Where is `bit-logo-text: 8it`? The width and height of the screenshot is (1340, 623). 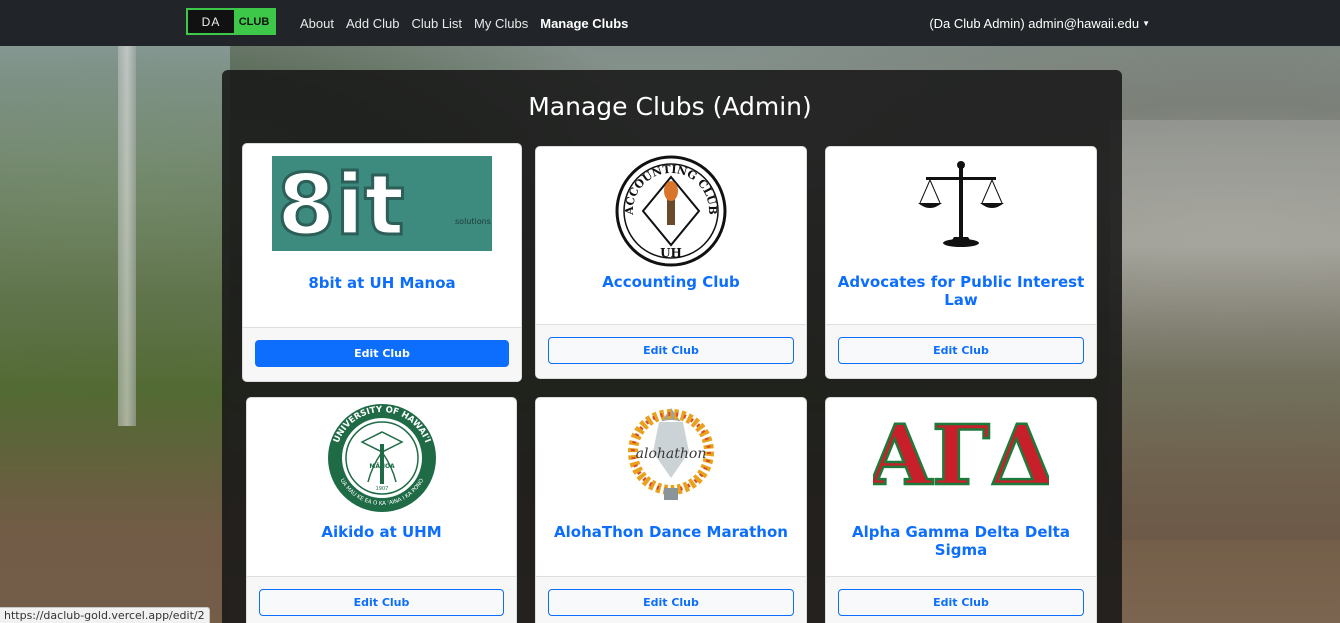 bit-logo-text: 8it is located at coordinates (340, 203).